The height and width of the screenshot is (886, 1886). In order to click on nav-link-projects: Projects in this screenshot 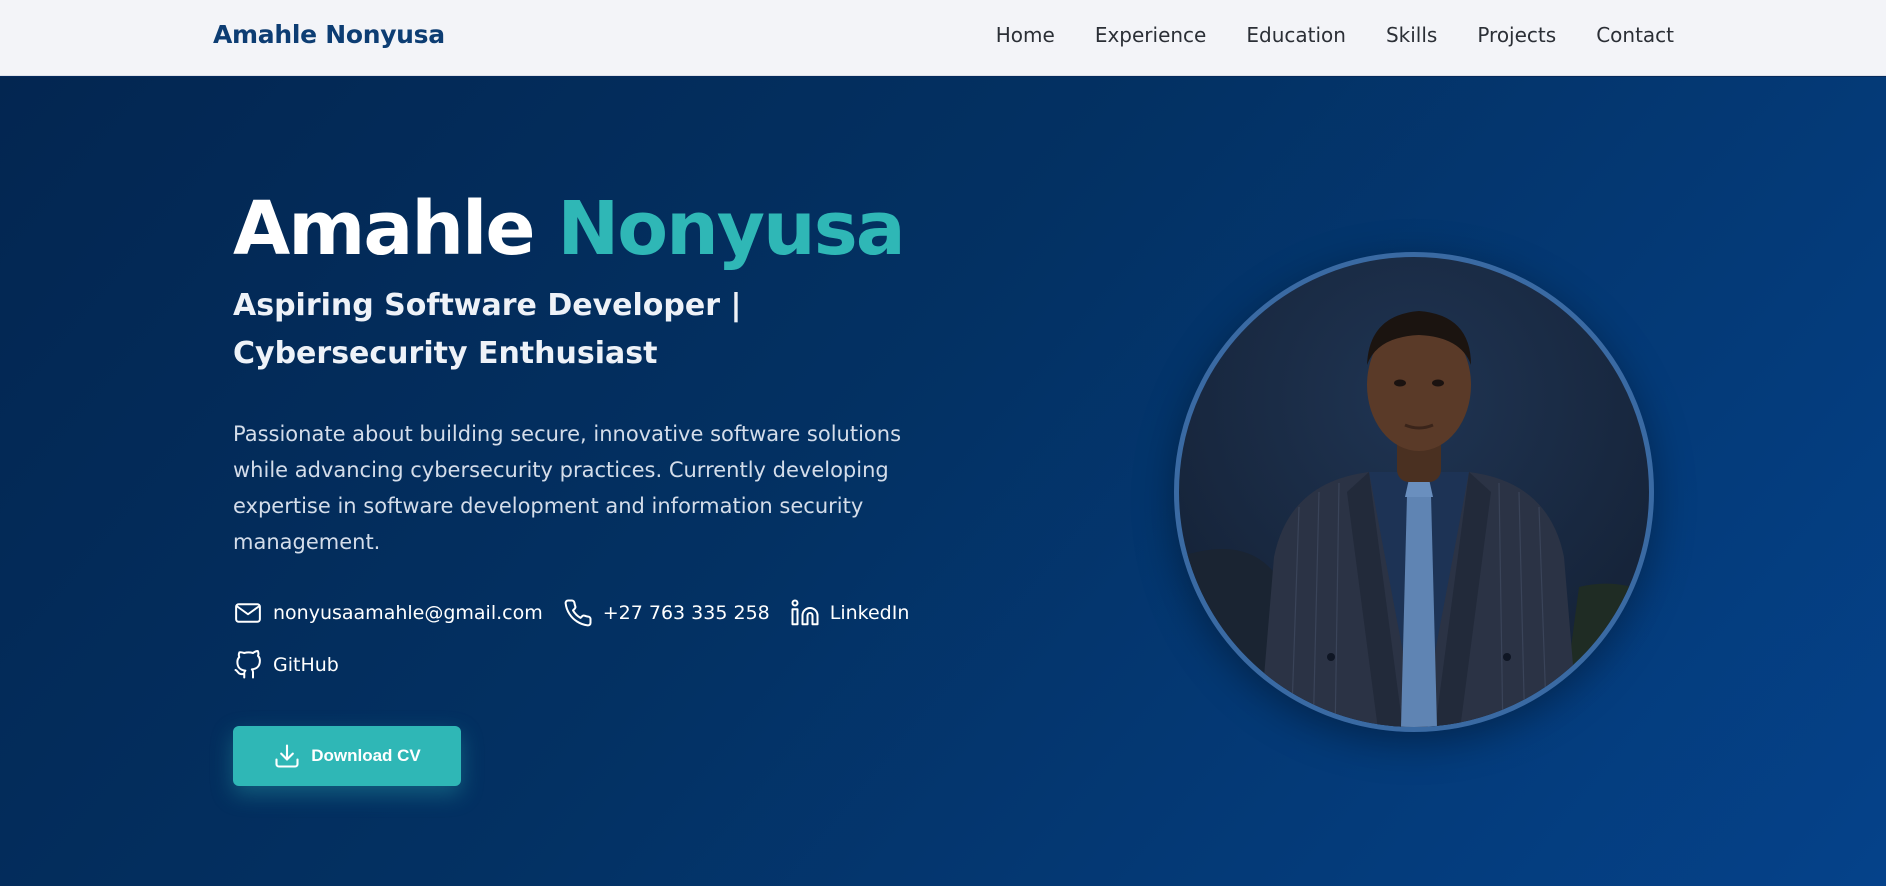, I will do `click(1516, 35)`.